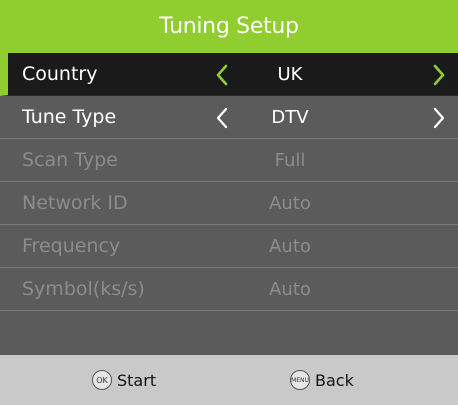  I want to click on start-button: OK Start, so click(124, 380).